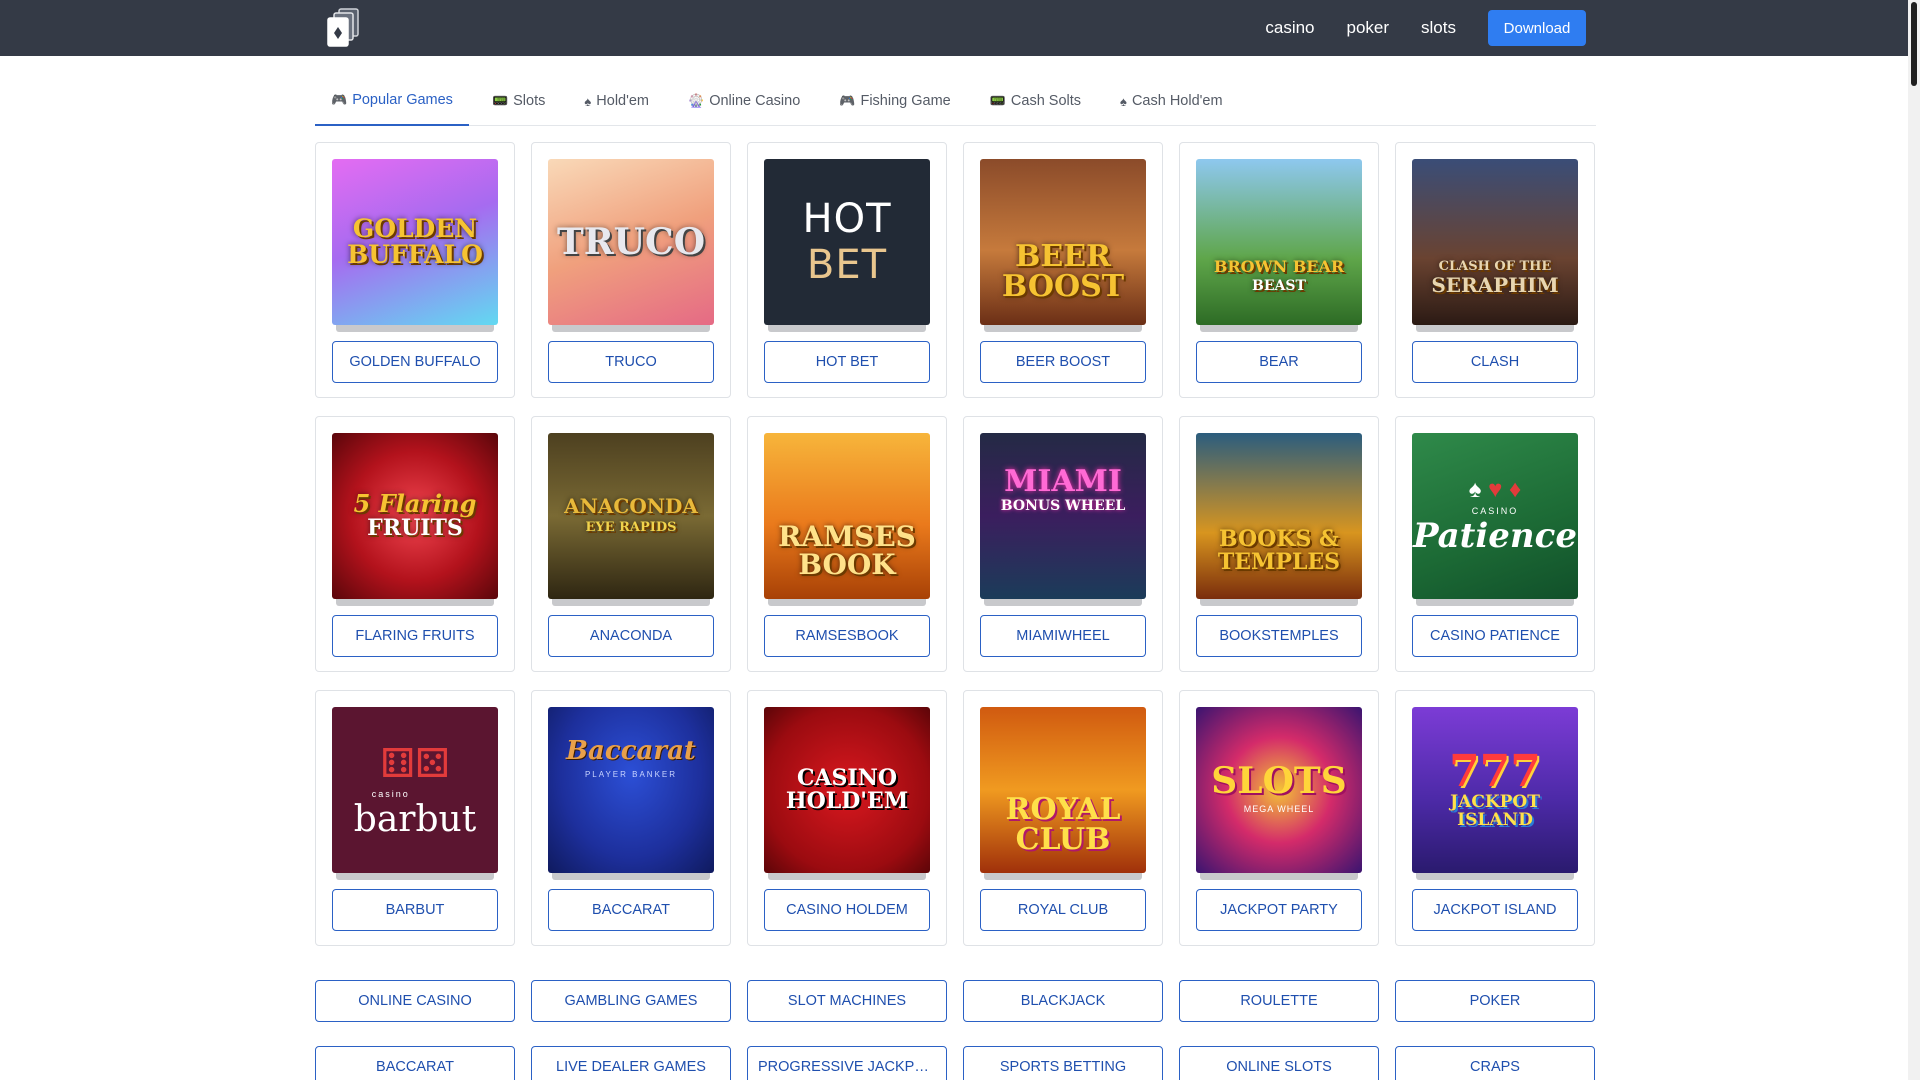 The image size is (1920, 1080). What do you see at coordinates (1495, 242) in the screenshot?
I see `game-thumbnail: CLASH OF THE SERAPHIM` at bounding box center [1495, 242].